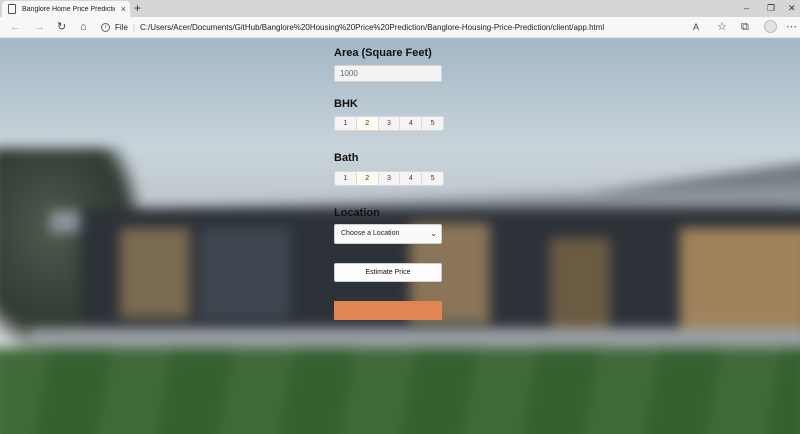 The width and height of the screenshot is (800, 434). I want to click on back-icon: ←, so click(15, 27).